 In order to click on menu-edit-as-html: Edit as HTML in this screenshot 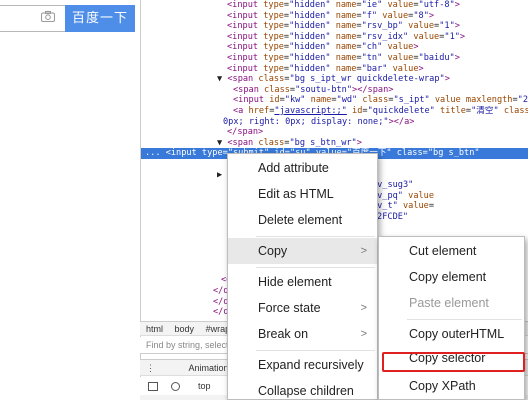, I will do `click(302, 194)`.